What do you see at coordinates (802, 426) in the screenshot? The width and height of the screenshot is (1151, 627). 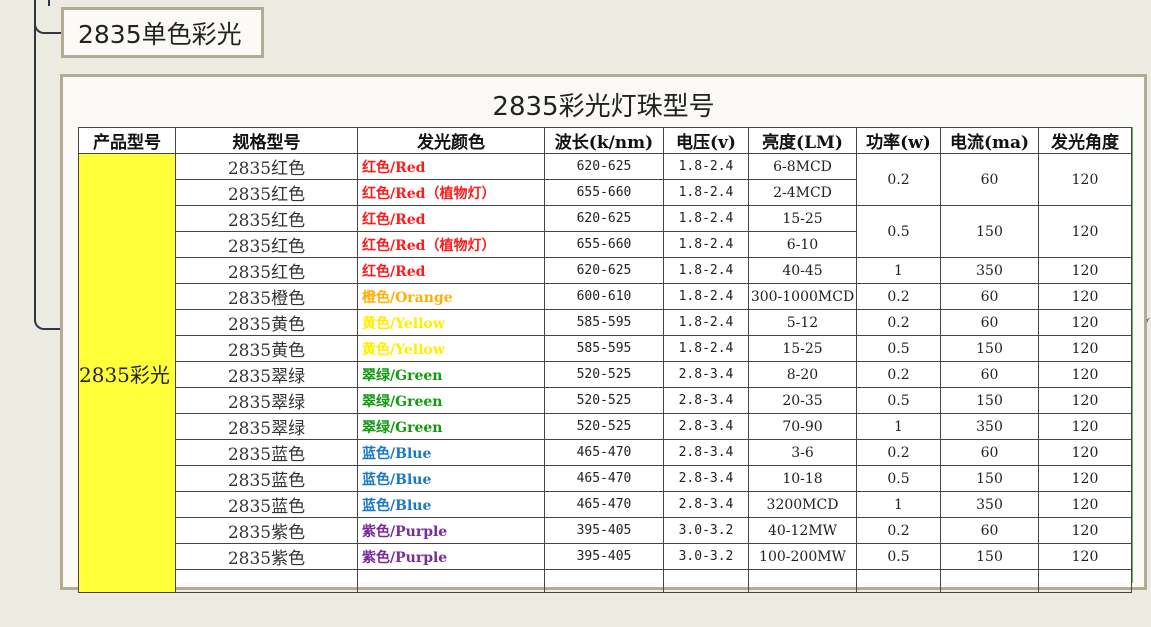 I see `brightness-cell: 70-90` at bounding box center [802, 426].